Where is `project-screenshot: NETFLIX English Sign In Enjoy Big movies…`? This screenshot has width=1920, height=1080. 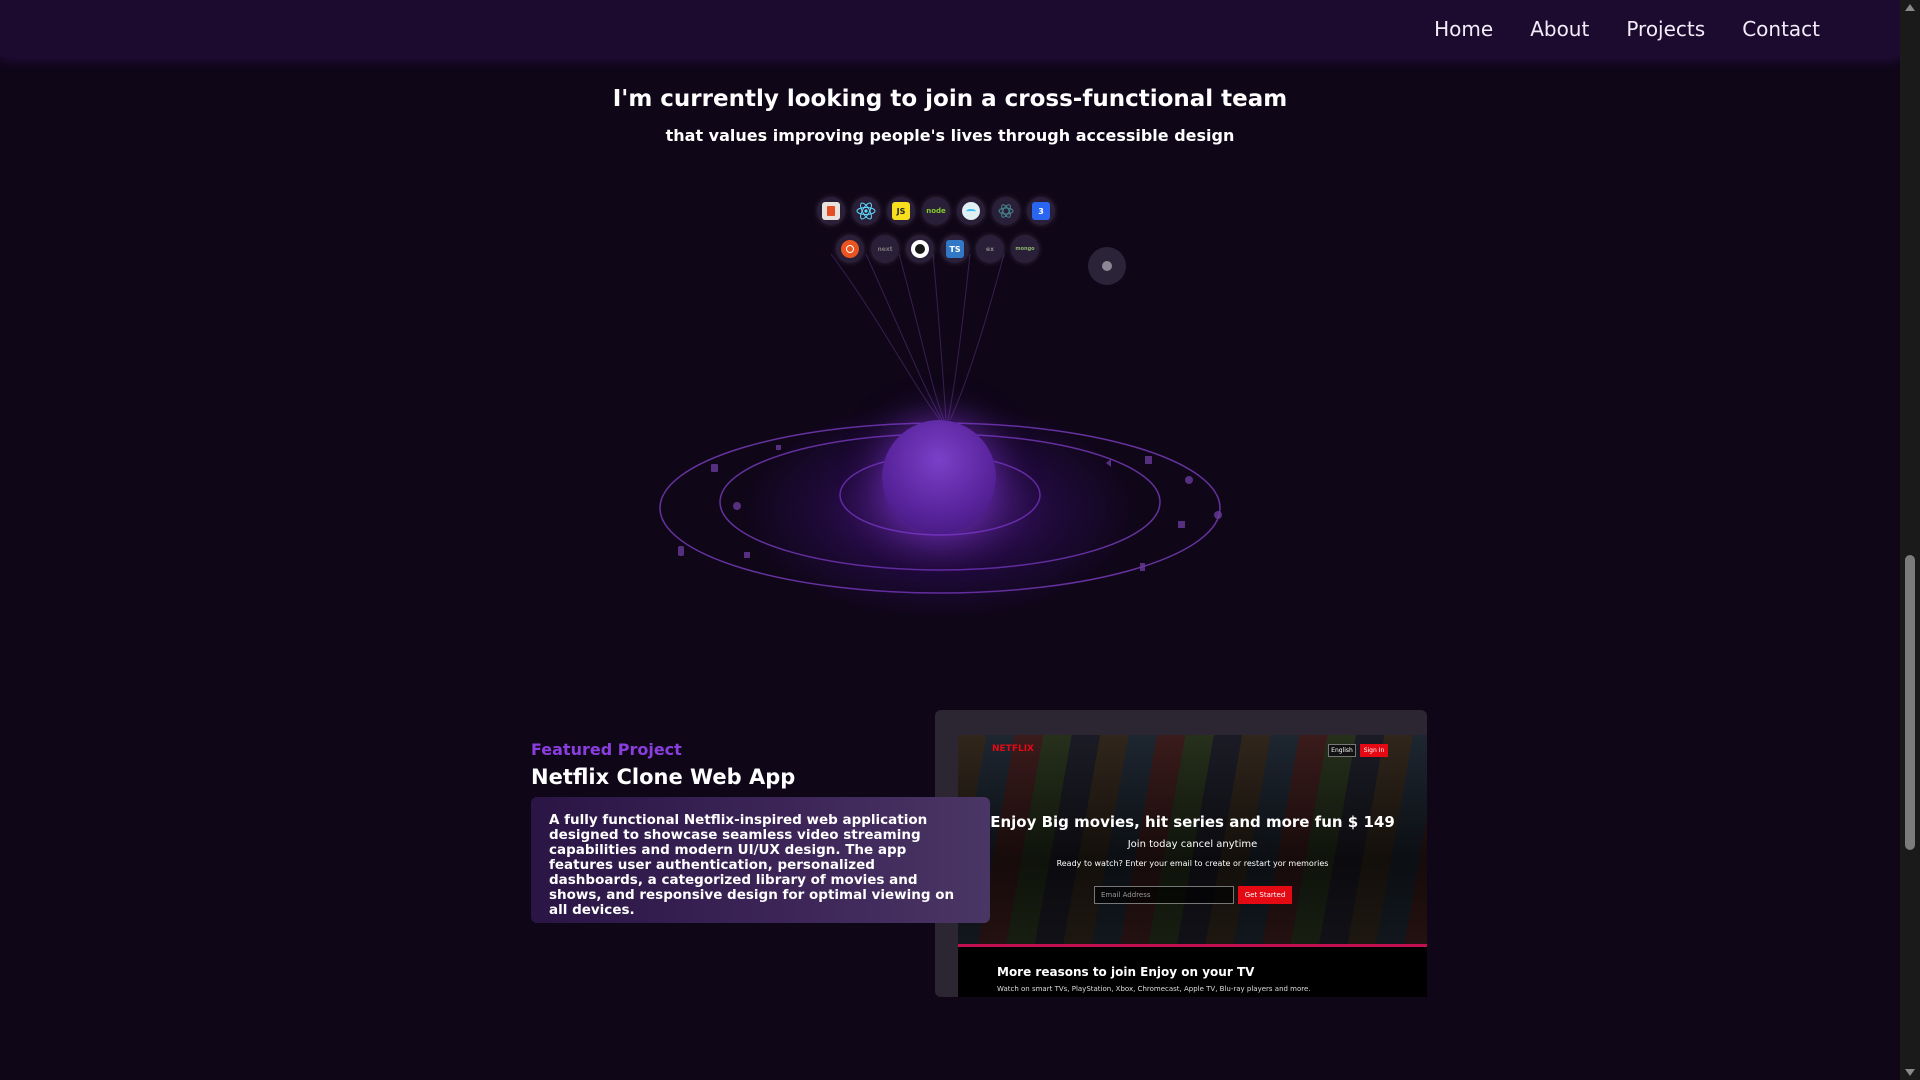
project-screenshot: NETFLIX English Sign In Enjoy Big movies… is located at coordinates (1192, 866).